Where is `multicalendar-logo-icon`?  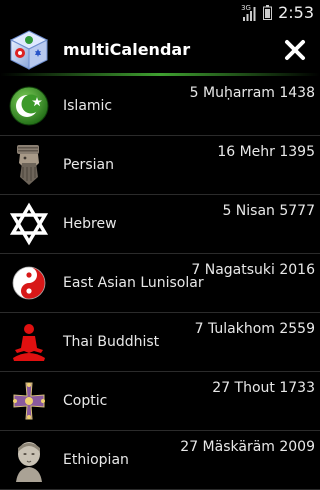 multicalendar-logo-icon is located at coordinates (29, 50).